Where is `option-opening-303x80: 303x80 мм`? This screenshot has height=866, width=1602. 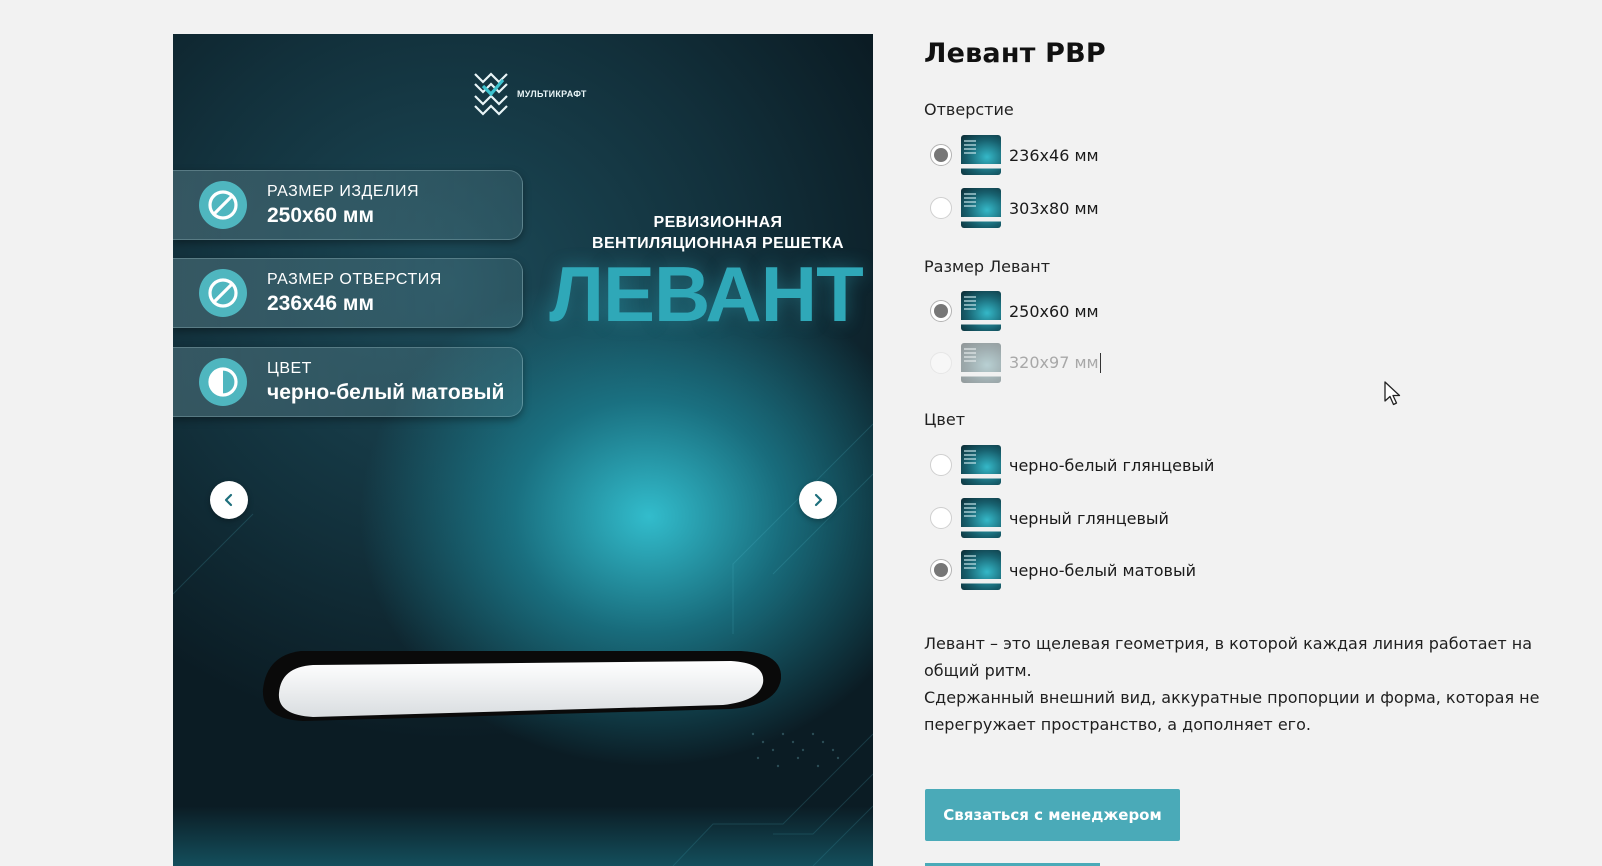 option-opening-303x80: 303x80 мм is located at coordinates (1014, 208).